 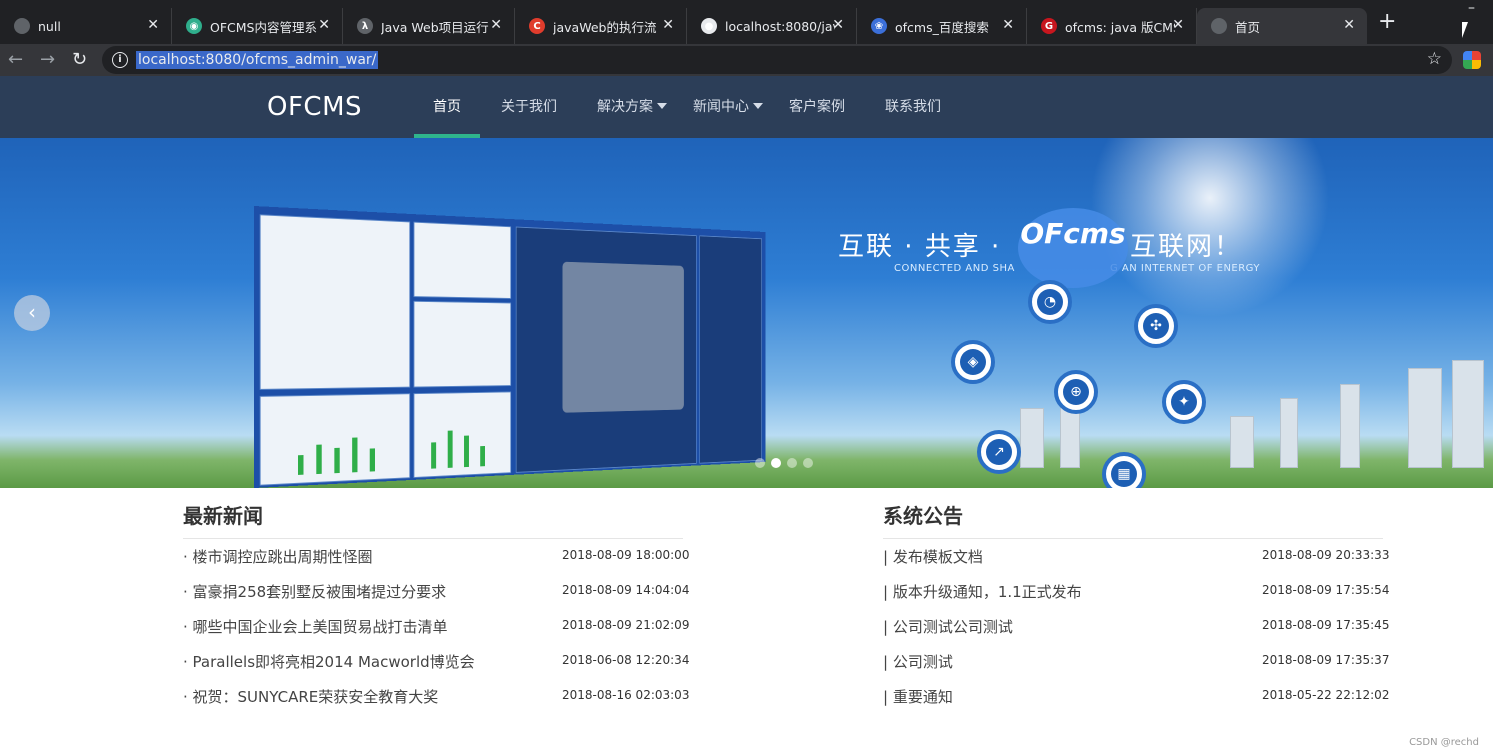 I want to click on nav-item-label: 解决方案, so click(x=625, y=107).